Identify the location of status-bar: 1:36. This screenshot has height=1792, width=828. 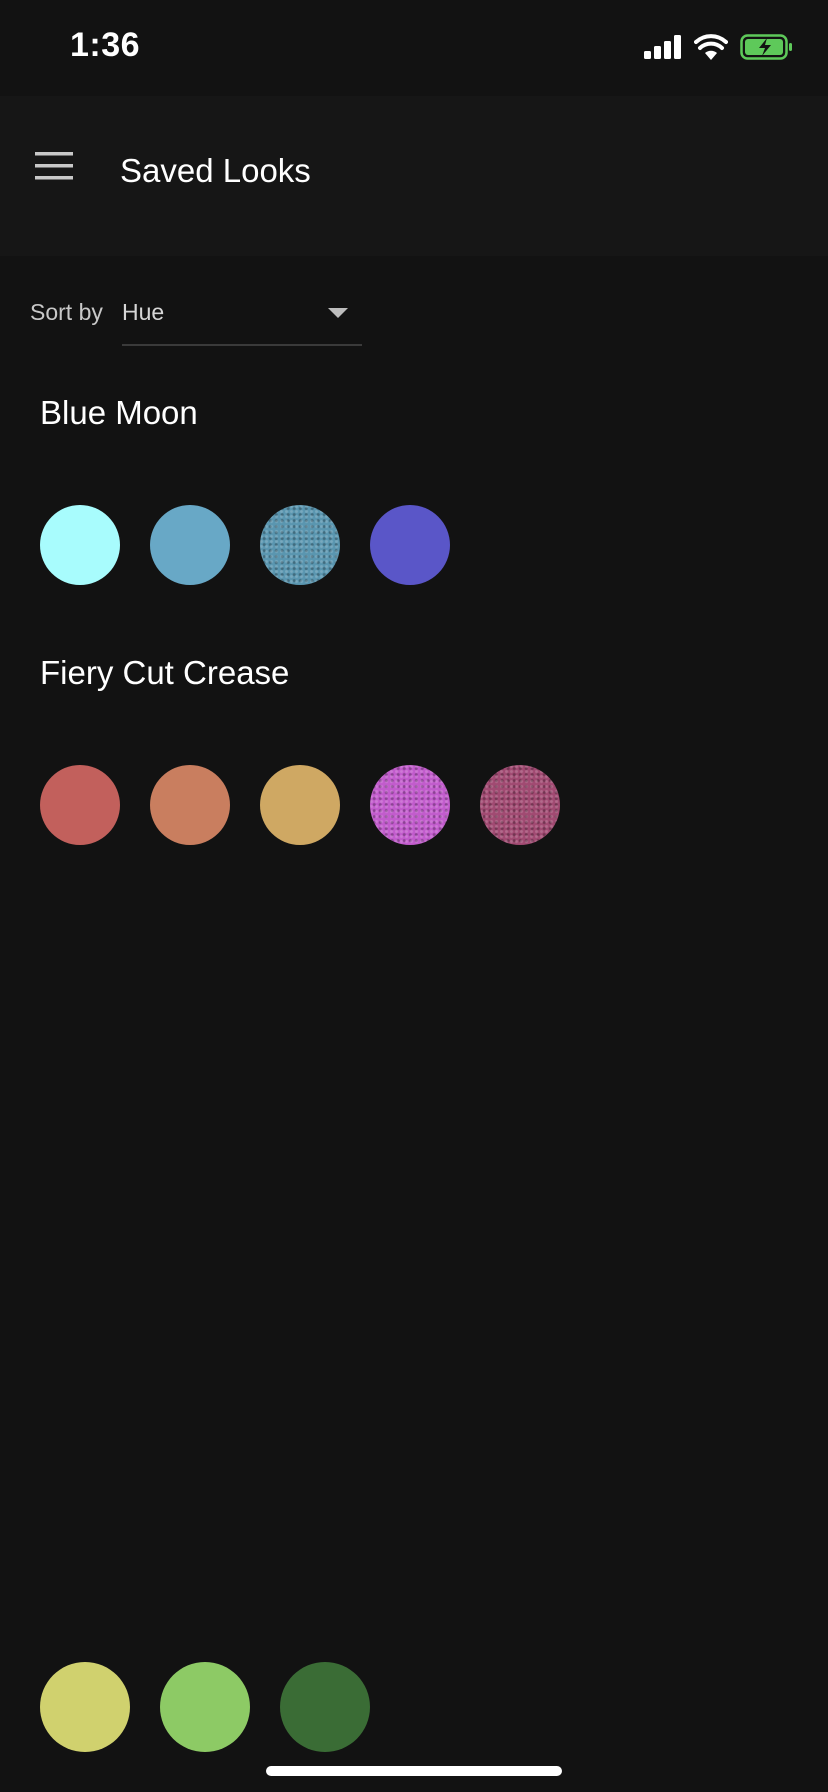
(414, 48).